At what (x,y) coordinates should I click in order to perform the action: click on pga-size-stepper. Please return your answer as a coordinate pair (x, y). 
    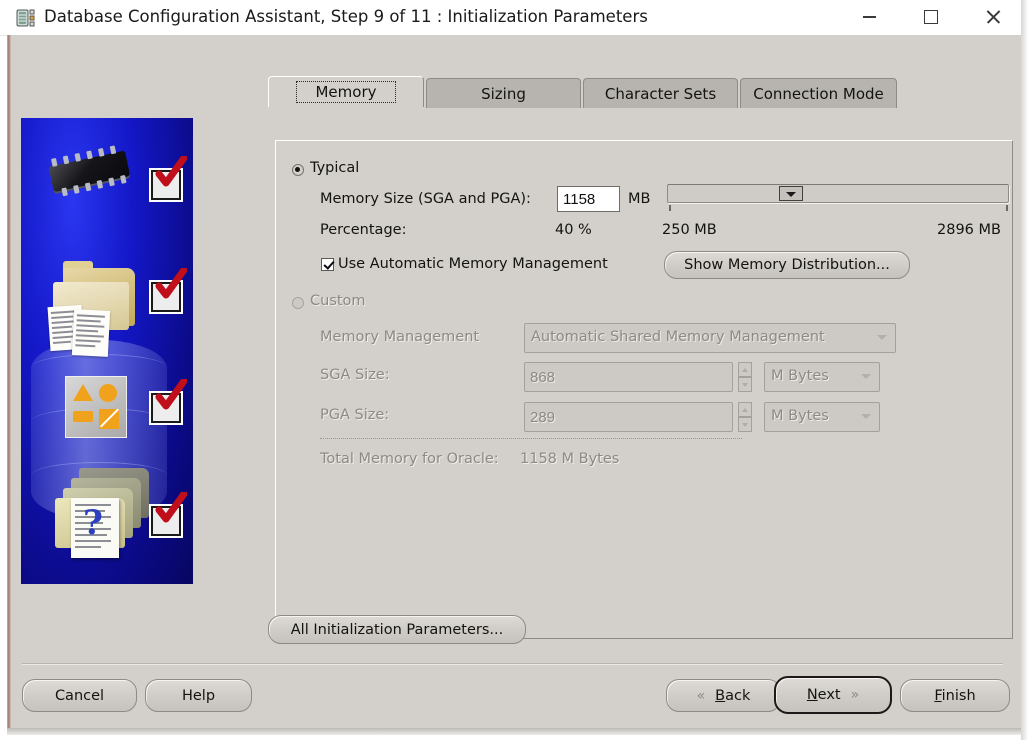
    Looking at the image, I should click on (745, 417).